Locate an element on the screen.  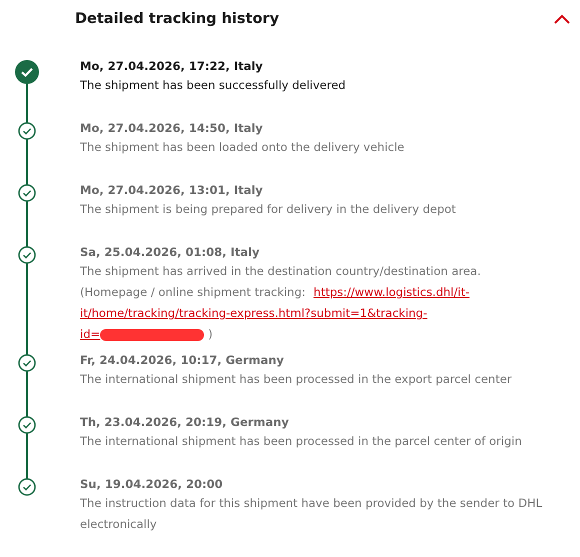
section-title: Detailed tracking history is located at coordinates (177, 19).